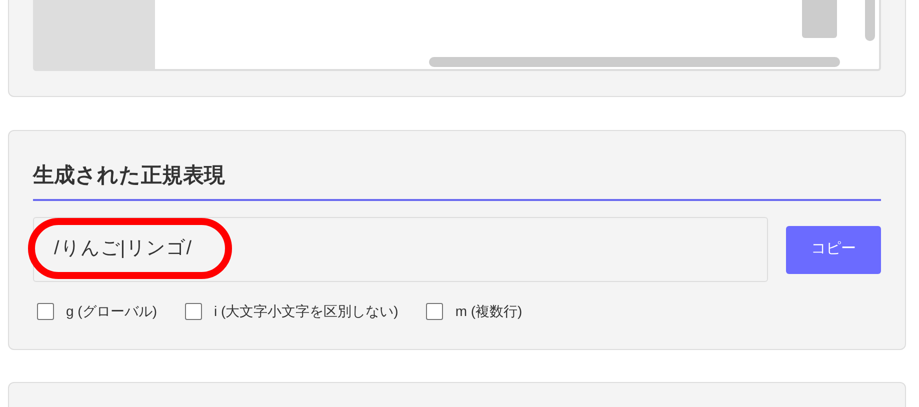  Describe the element at coordinates (457, 181) in the screenshot. I see `section-title: 生成された正規表現` at that location.